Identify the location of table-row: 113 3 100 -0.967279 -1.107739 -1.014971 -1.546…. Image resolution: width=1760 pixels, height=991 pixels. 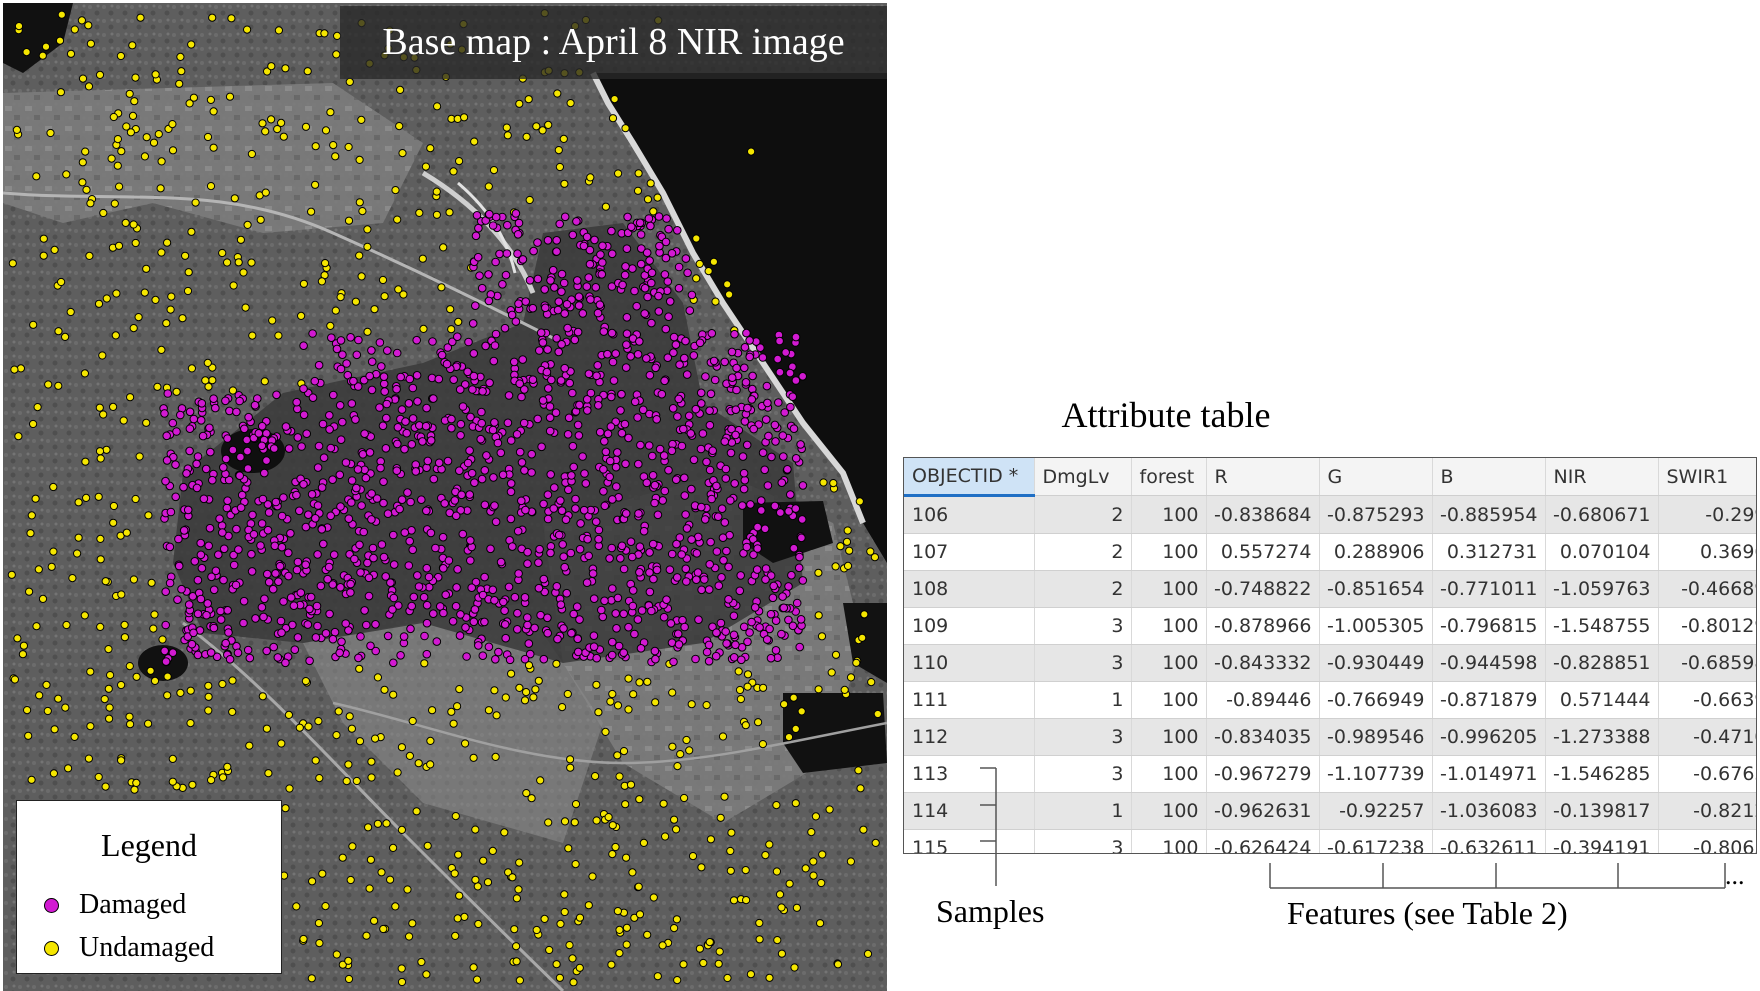
(1330, 774).